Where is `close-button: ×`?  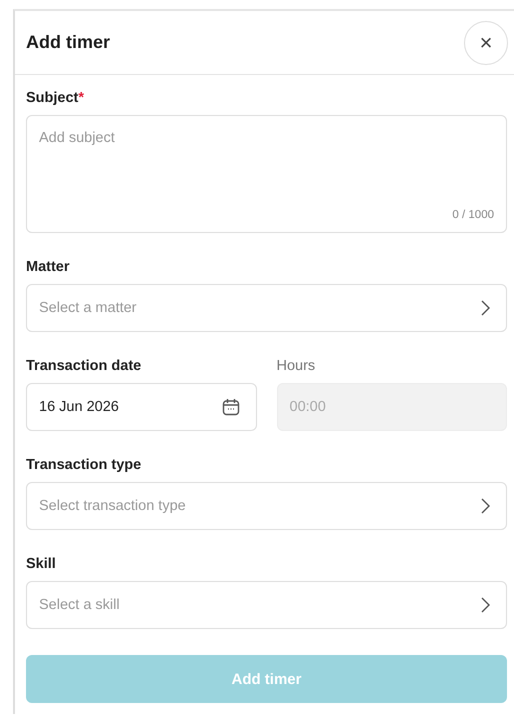 close-button: × is located at coordinates (486, 42).